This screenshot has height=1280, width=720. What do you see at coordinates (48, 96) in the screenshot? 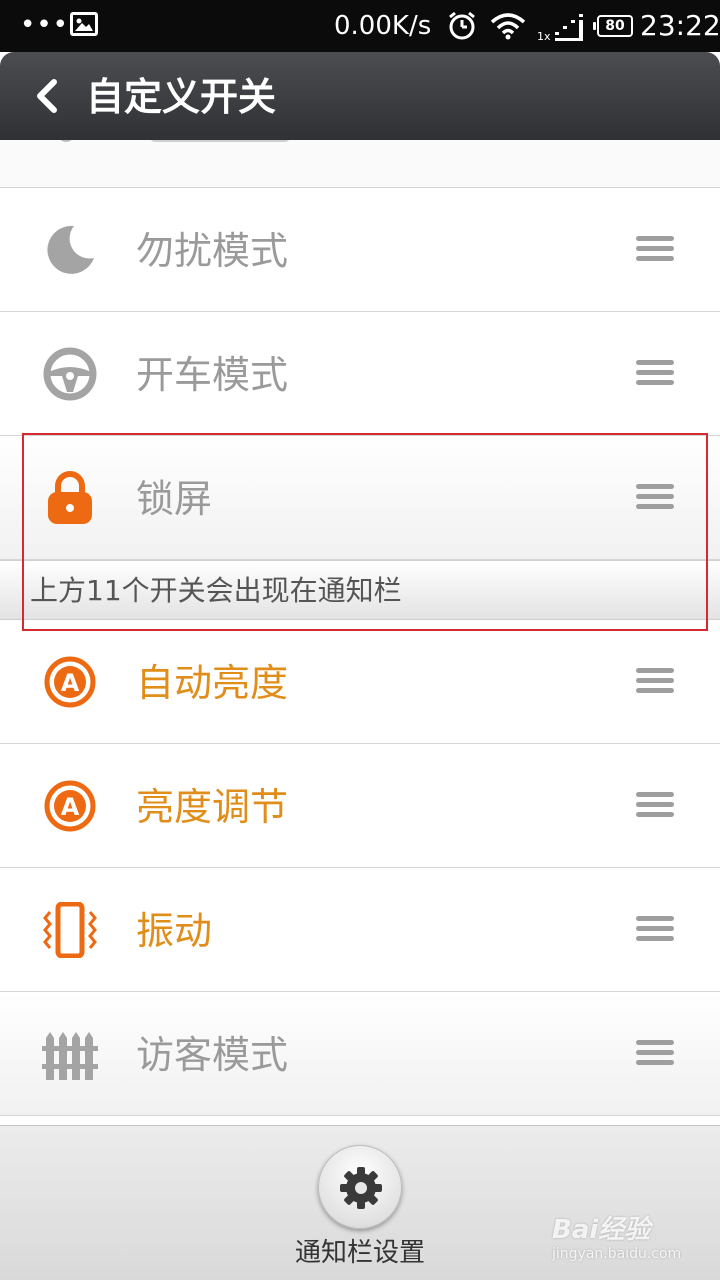
I see `back-arrow-icon` at bounding box center [48, 96].